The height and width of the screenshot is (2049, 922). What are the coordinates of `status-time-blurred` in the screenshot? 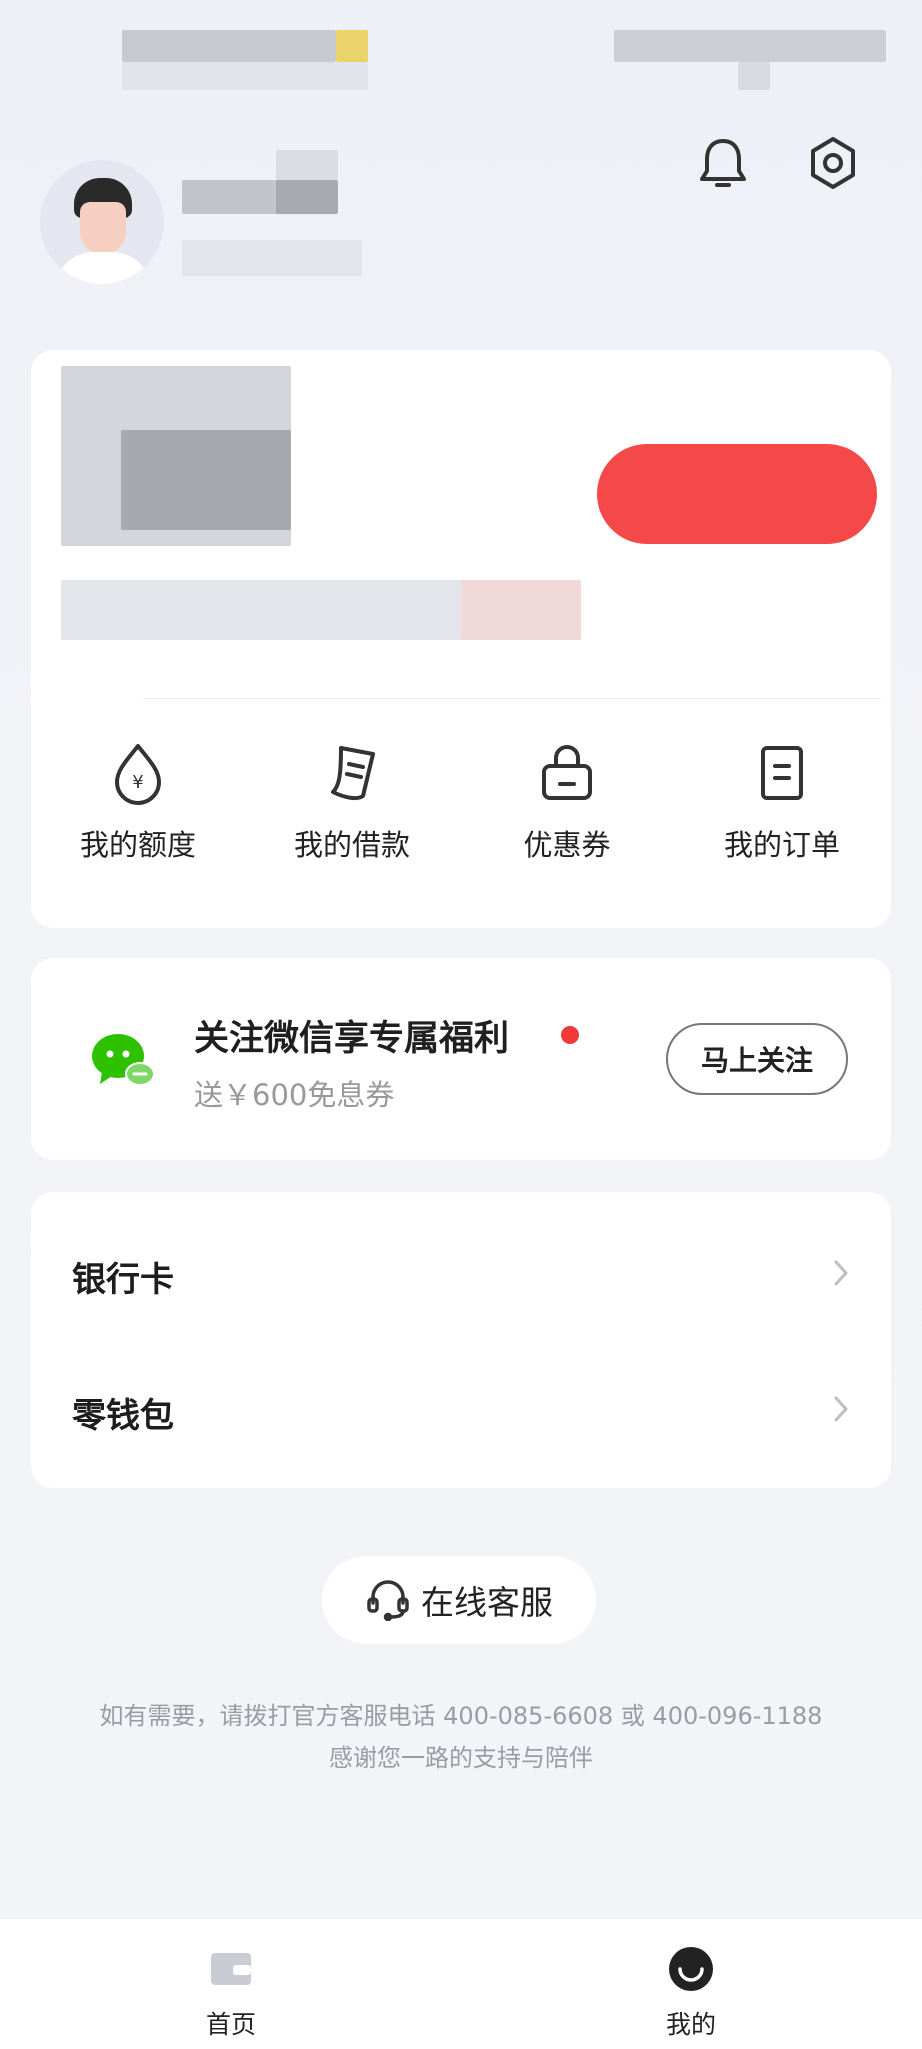 It's located at (229, 46).